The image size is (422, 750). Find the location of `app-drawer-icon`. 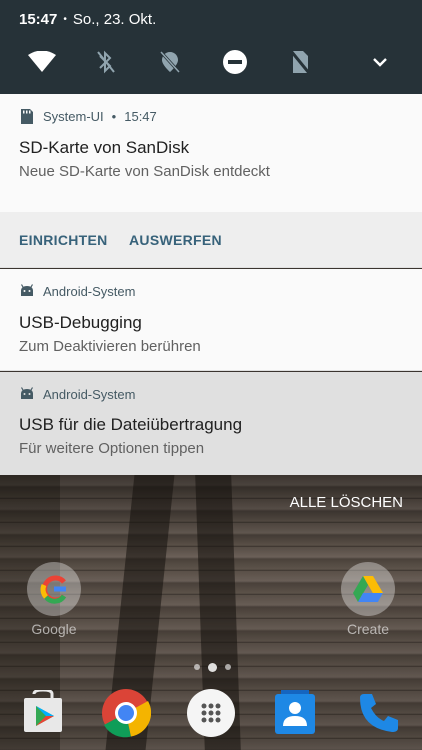

app-drawer-icon is located at coordinates (211, 713).